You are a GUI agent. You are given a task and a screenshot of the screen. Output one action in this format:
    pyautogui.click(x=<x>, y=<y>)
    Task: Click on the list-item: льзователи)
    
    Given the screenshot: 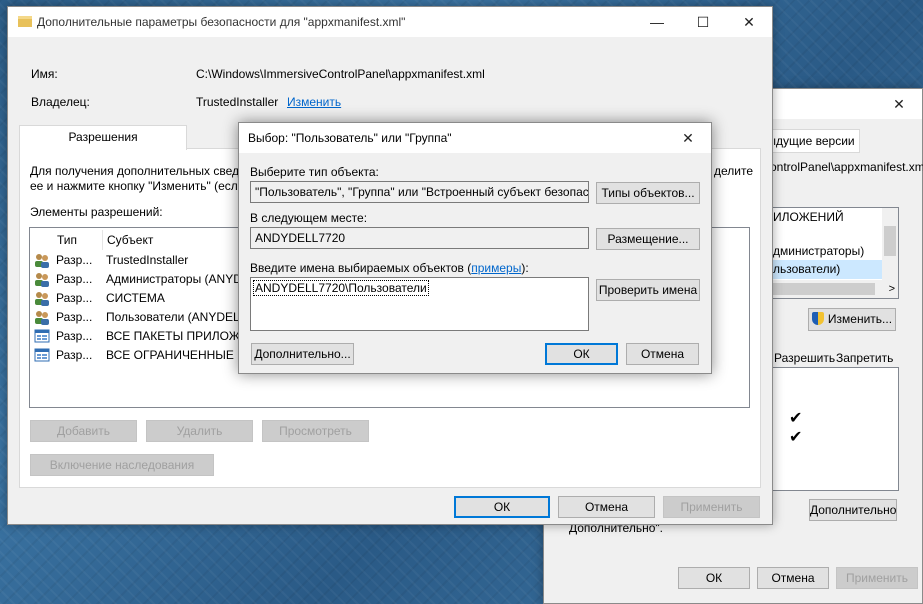 What is the action you would take?
    pyautogui.click(x=828, y=269)
    